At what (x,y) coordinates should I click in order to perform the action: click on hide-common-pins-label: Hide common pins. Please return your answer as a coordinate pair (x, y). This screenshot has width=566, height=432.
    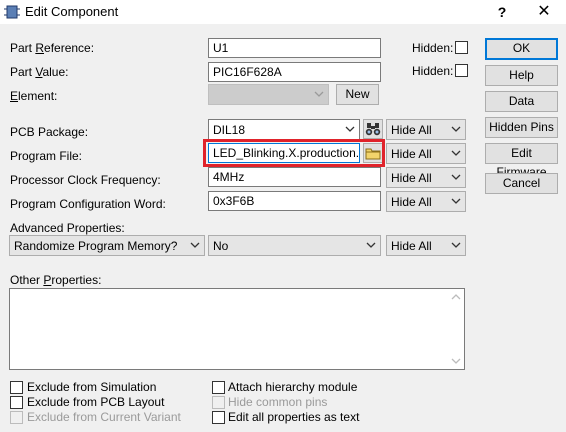
    Looking at the image, I should click on (278, 402).